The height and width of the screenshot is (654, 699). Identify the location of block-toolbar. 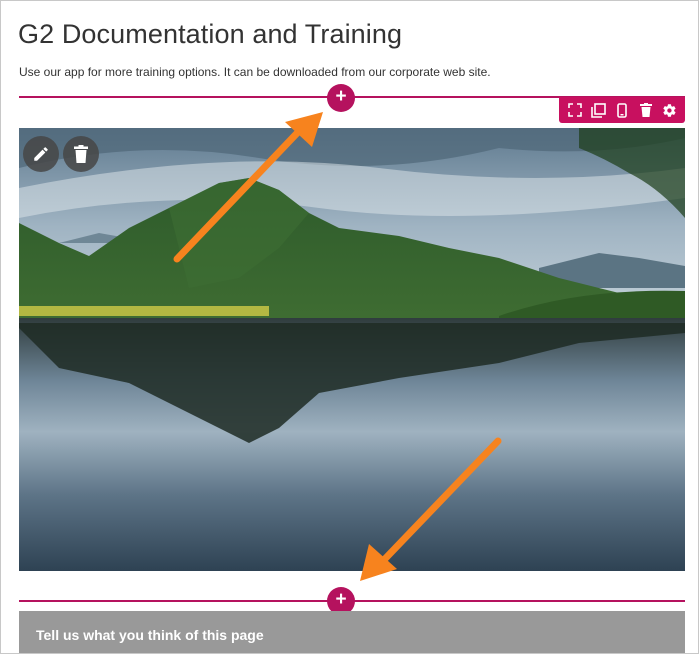
(622, 110).